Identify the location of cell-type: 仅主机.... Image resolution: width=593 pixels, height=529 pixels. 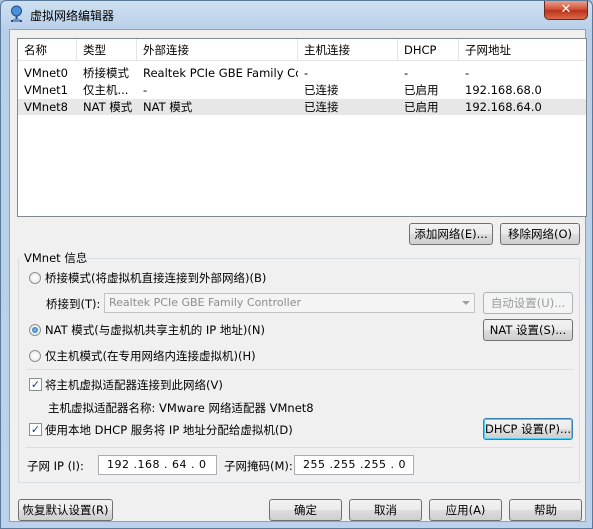
(106, 90).